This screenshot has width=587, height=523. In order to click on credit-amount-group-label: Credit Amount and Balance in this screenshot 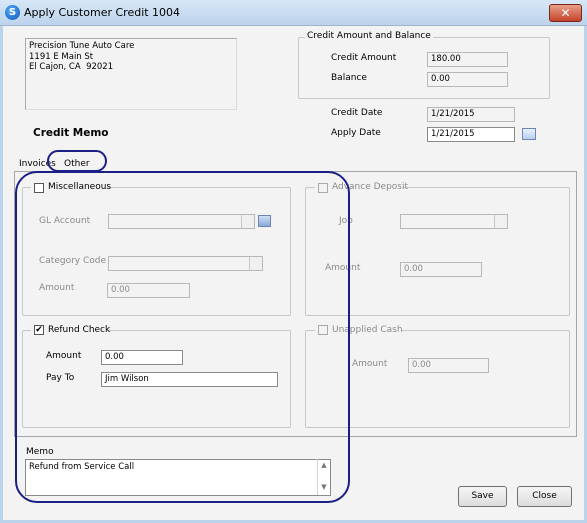, I will do `click(369, 36)`.